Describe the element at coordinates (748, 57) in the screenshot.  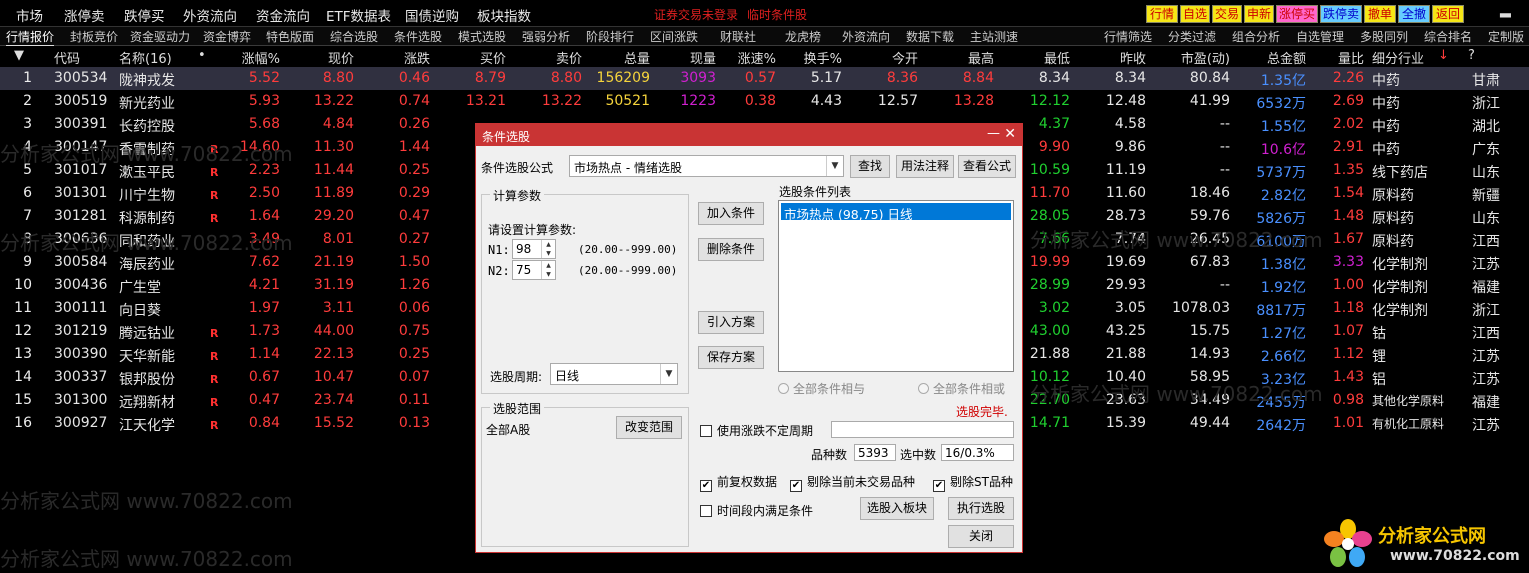
I see `col-speed: 涨速%` at that location.